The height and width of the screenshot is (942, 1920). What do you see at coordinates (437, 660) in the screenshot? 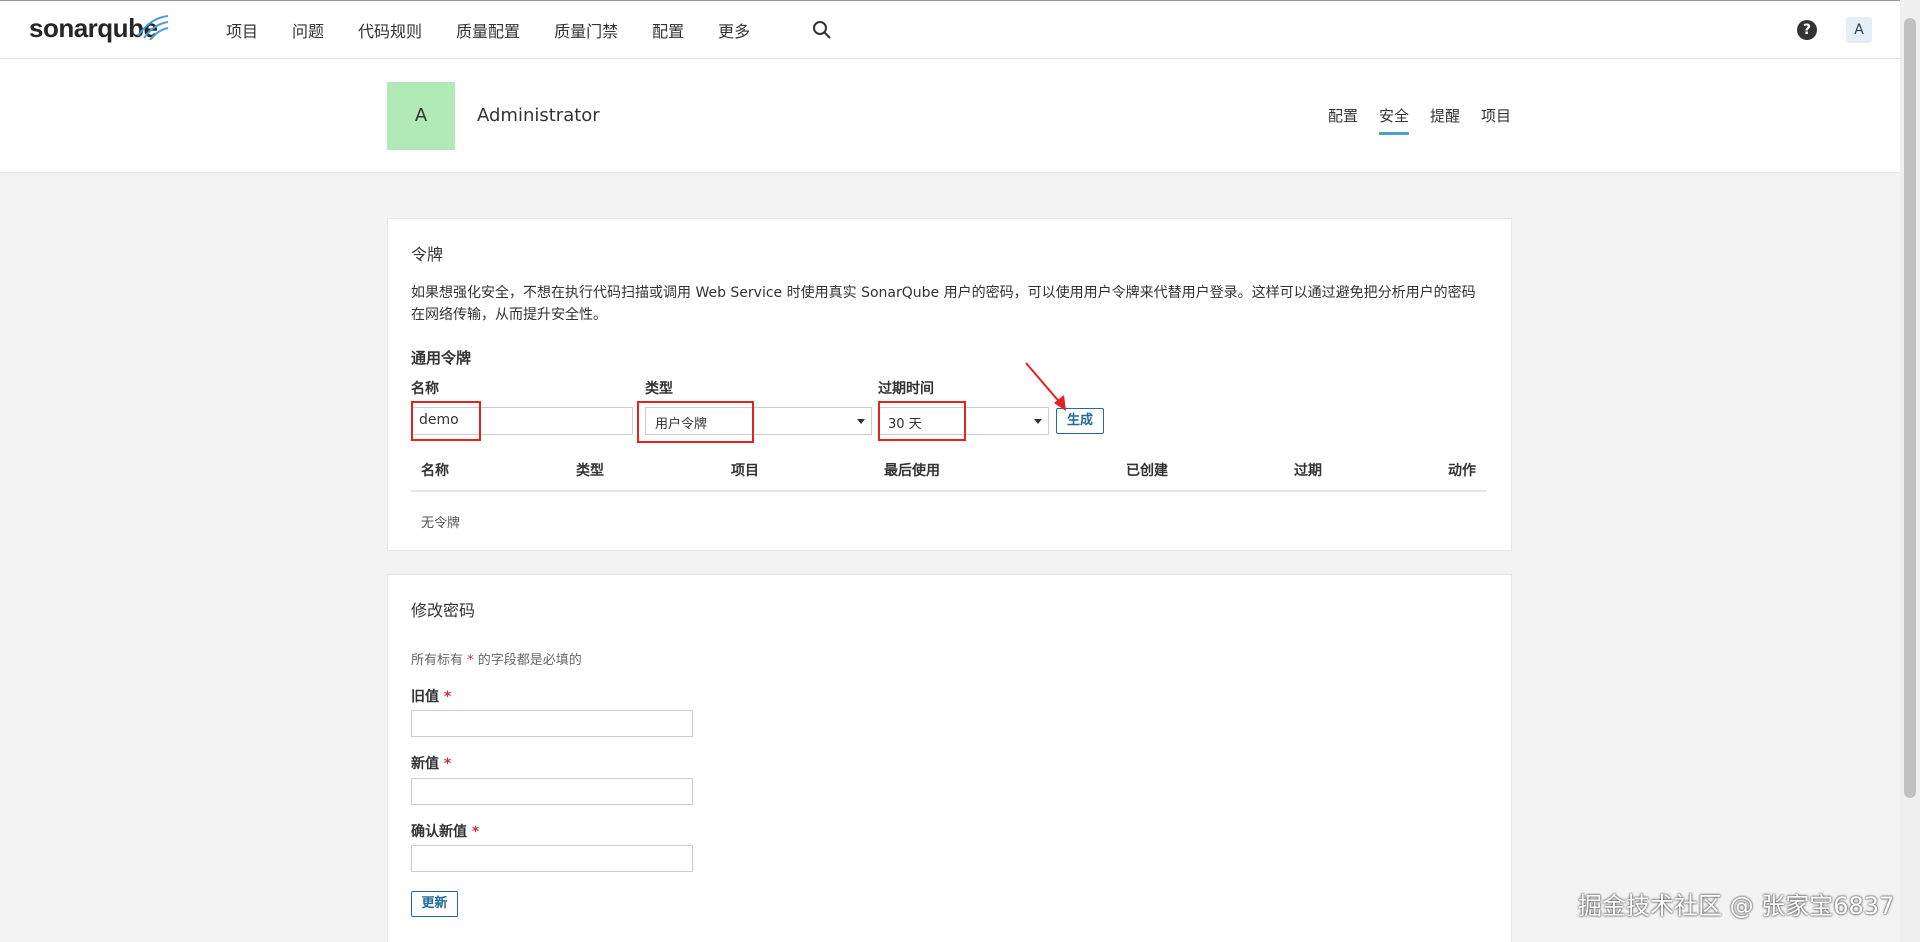
I see `required-note-prefix: 所有标有` at bounding box center [437, 660].